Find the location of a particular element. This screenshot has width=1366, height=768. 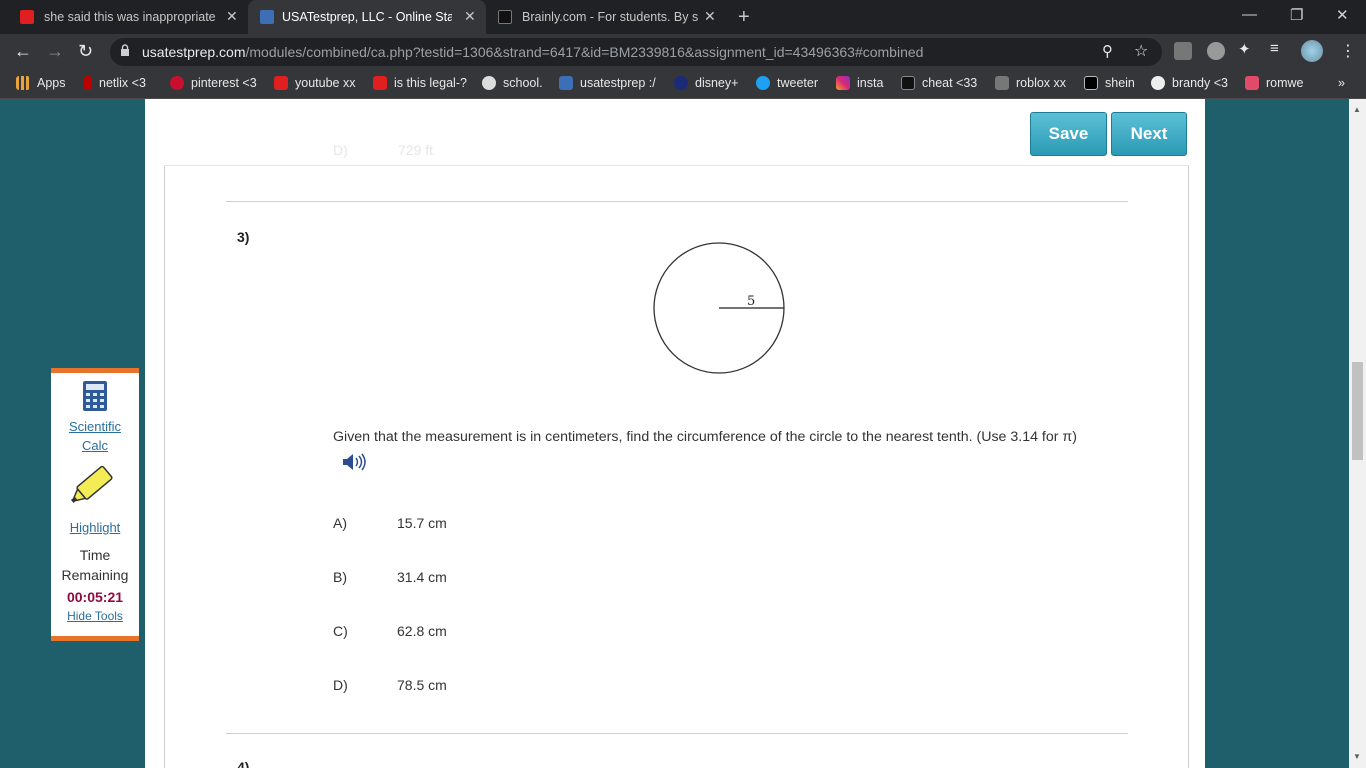

choice-label: A) is located at coordinates (340, 523).